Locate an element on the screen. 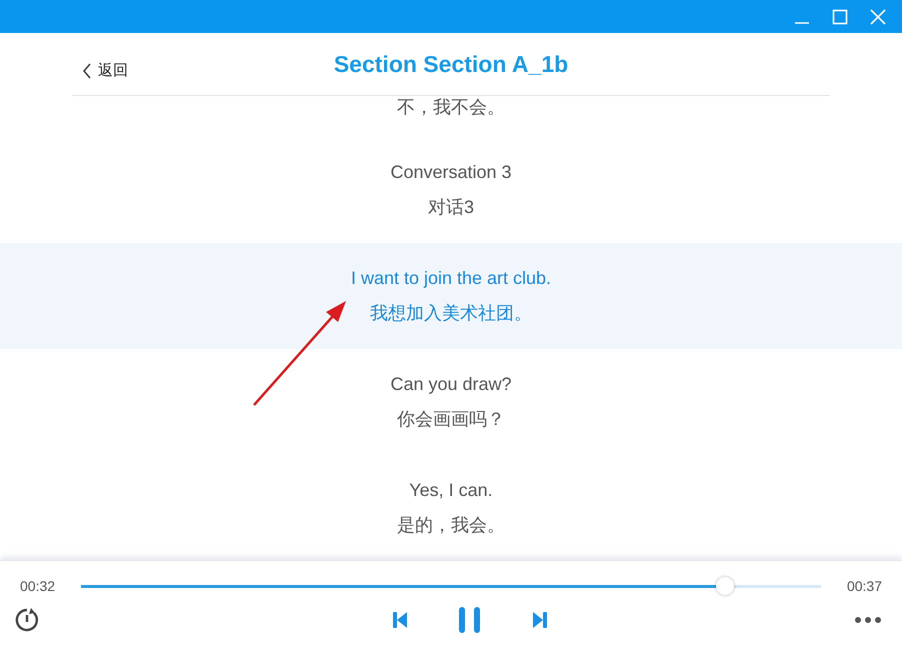 The height and width of the screenshot is (653, 902). lyric-english: Conversation 3 is located at coordinates (451, 172).